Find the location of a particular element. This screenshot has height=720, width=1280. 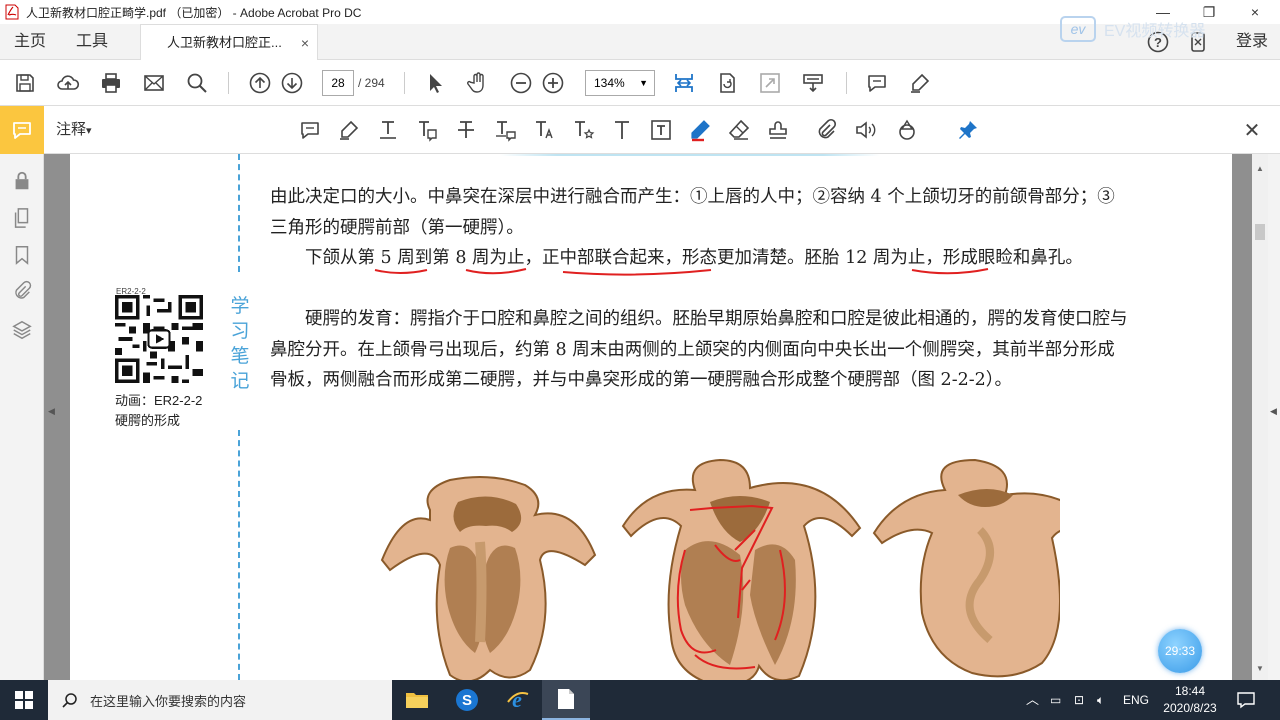

study-notes-char: 记 is located at coordinates (240, 381).